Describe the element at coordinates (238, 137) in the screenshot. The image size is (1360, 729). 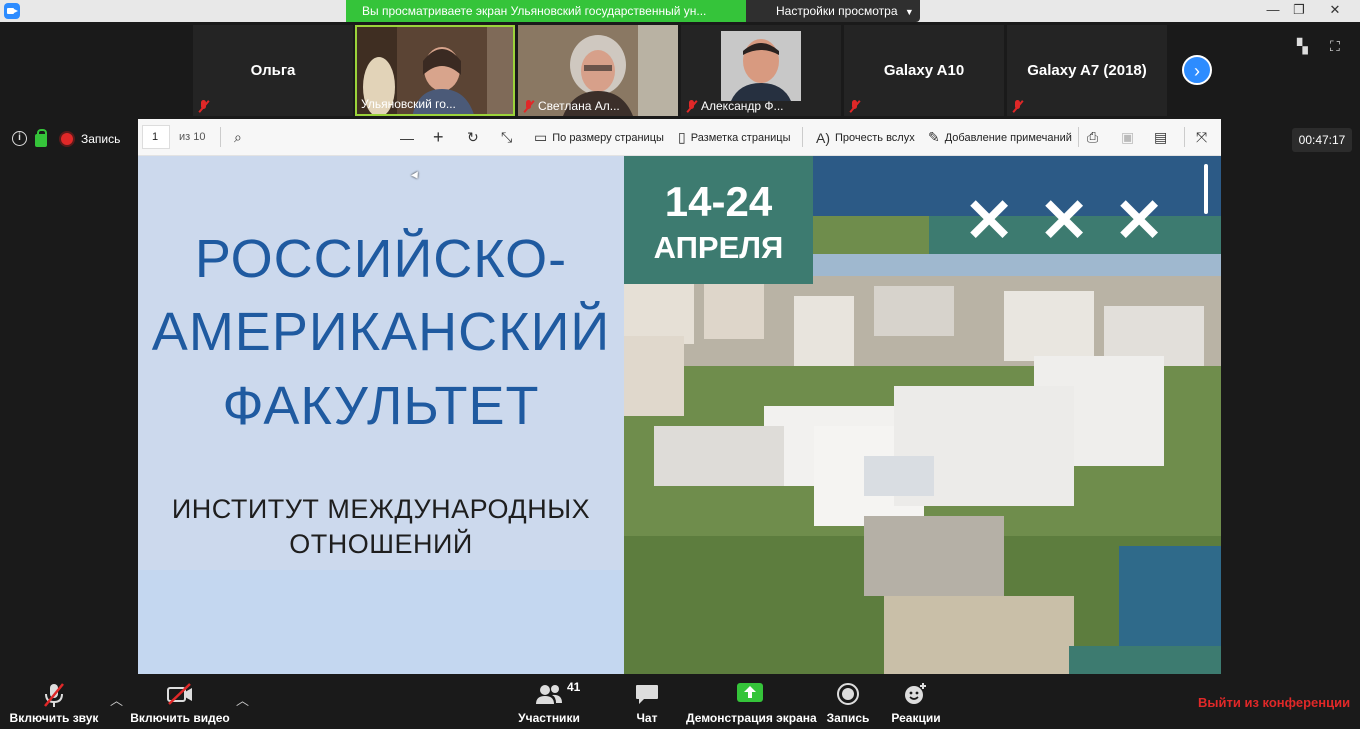
I see `search-icon: ⌕` at that location.